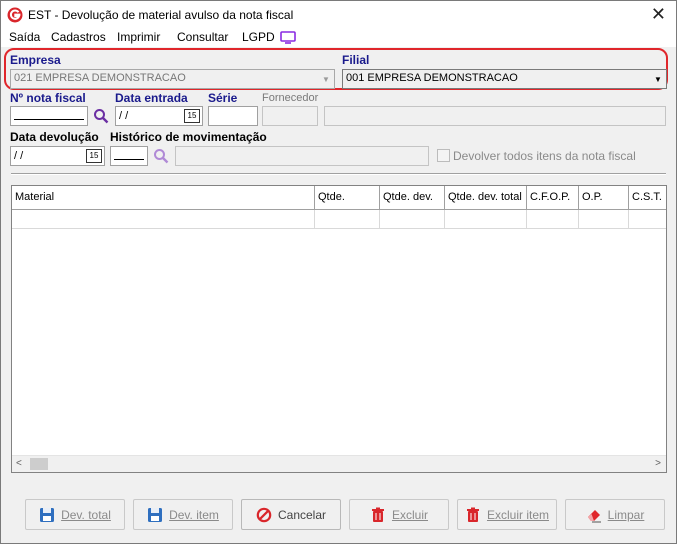 The width and height of the screenshot is (677, 544). I want to click on horizontal-scrollbar: < >, so click(339, 463).